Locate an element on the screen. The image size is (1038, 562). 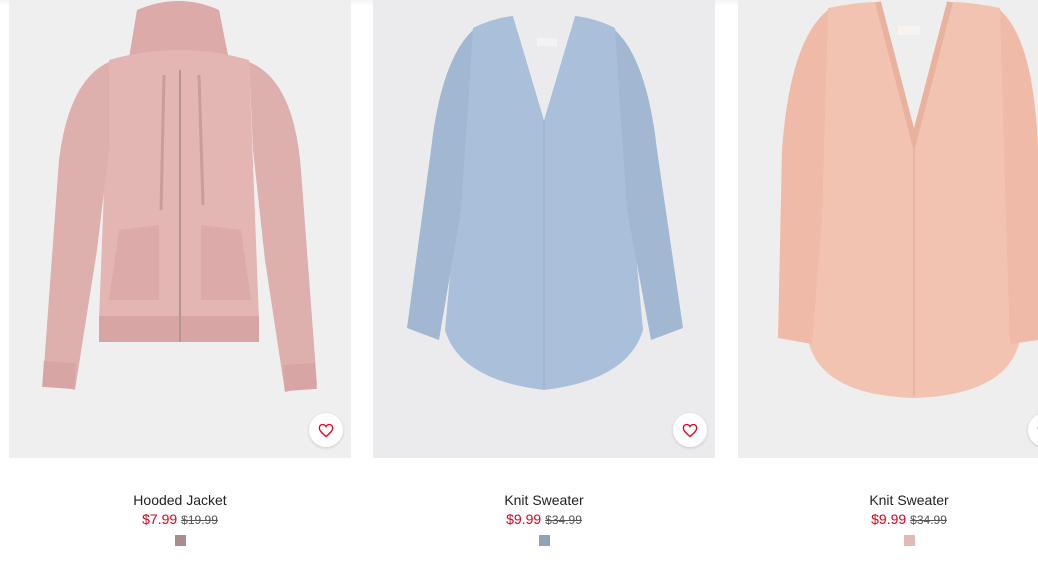
left-cuff is located at coordinates (59, 375).